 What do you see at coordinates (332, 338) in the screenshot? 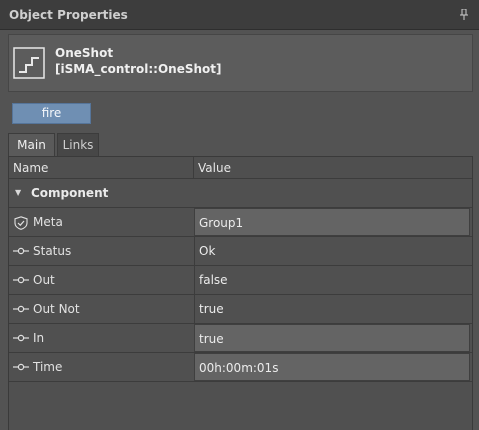
I see `in-value-field: true` at bounding box center [332, 338].